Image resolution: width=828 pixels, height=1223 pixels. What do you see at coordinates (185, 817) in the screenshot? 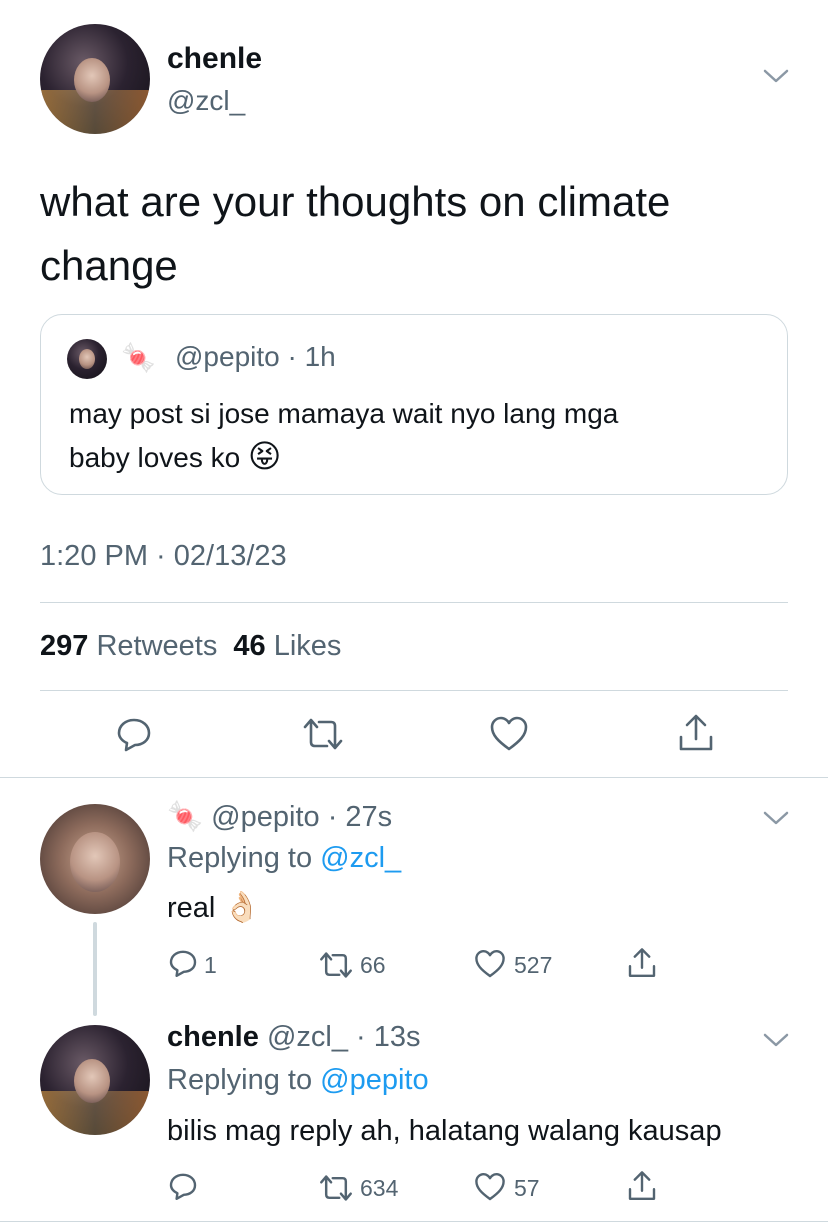
I see `reply1-name-emoji: 🍬` at bounding box center [185, 817].